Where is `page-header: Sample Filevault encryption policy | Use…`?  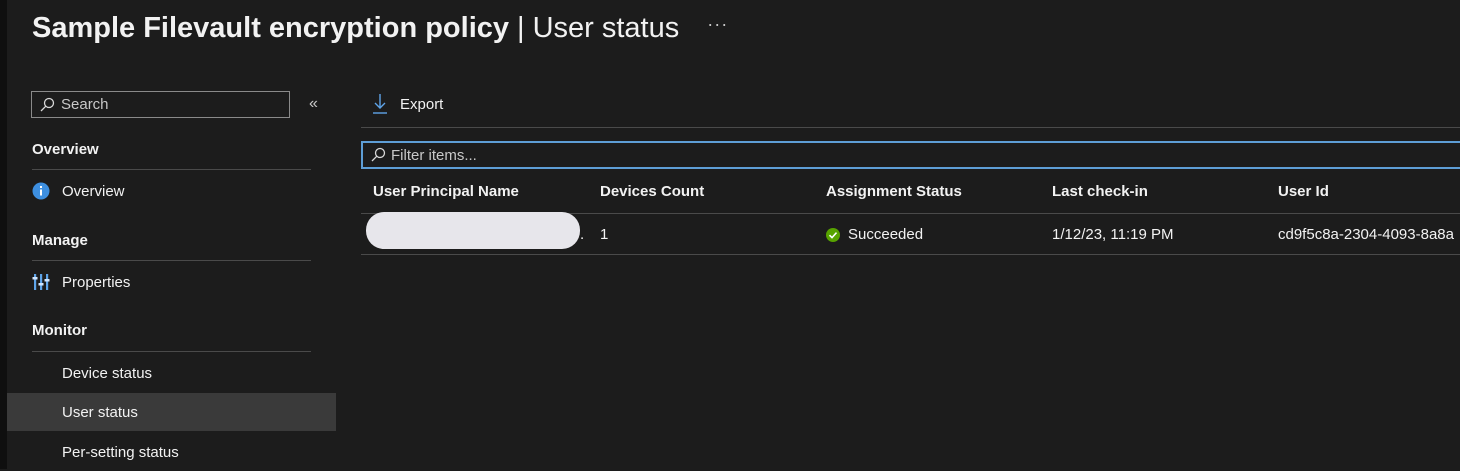 page-header: Sample Filevault encryption policy | Use… is located at coordinates (380, 28).